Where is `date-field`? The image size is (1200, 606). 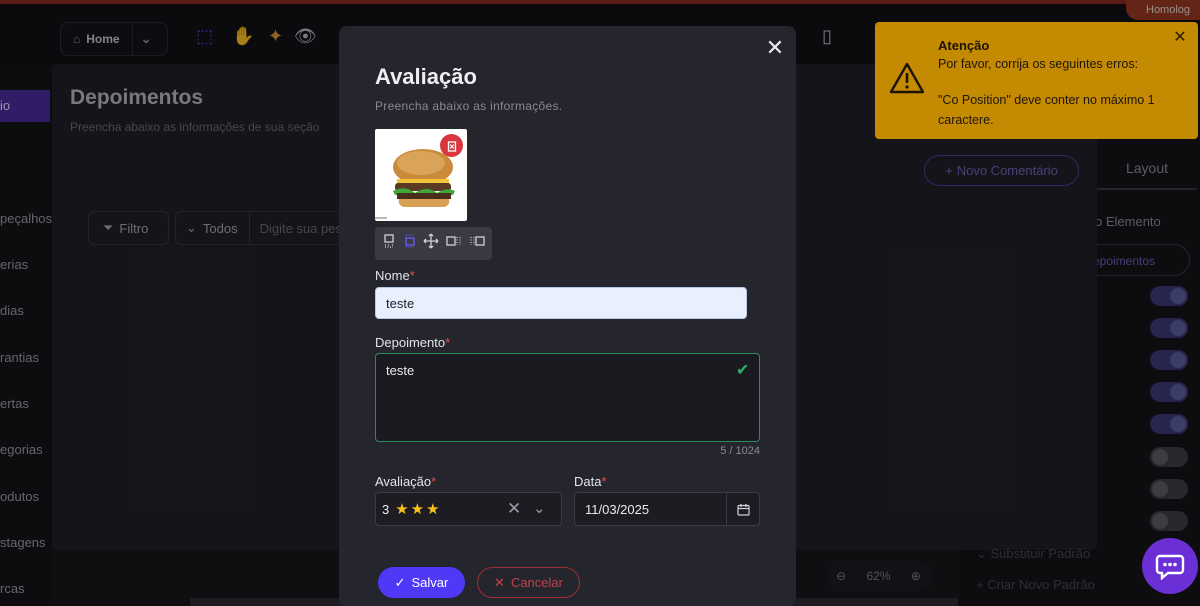
date-field is located at coordinates (650, 509).